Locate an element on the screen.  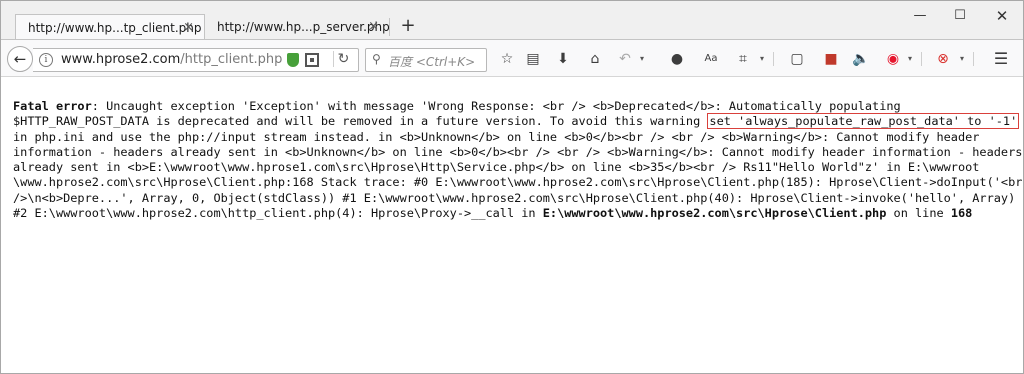
page-icon: ▢ is located at coordinates (797, 59).